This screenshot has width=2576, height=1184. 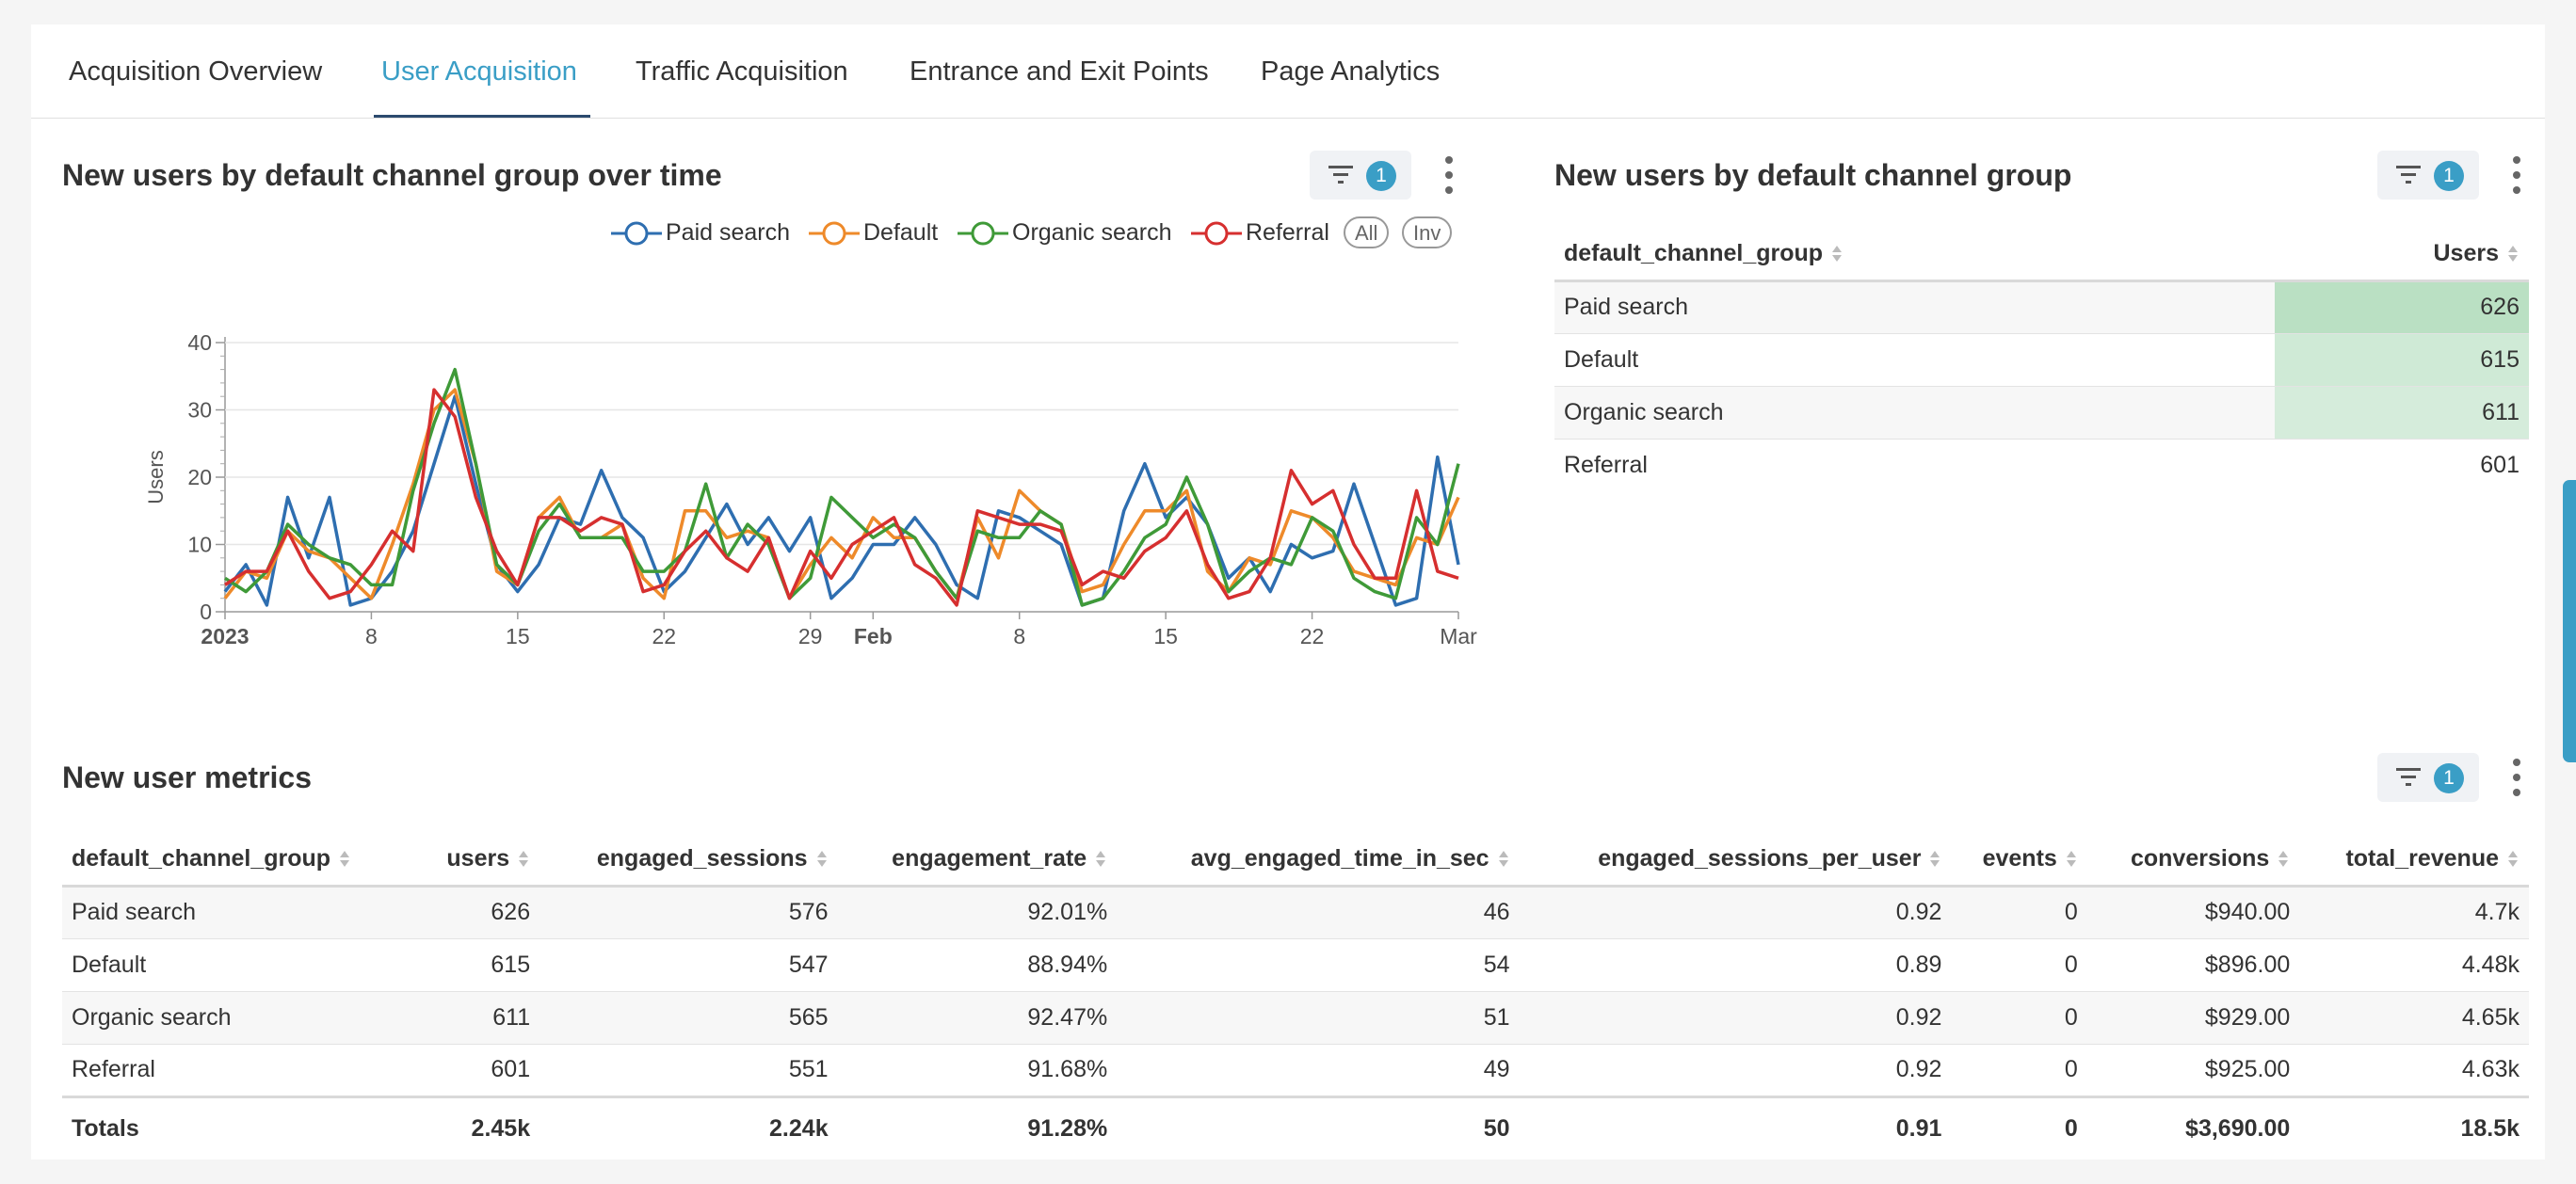 What do you see at coordinates (206, 612) in the screenshot?
I see `y-tick-label: 0` at bounding box center [206, 612].